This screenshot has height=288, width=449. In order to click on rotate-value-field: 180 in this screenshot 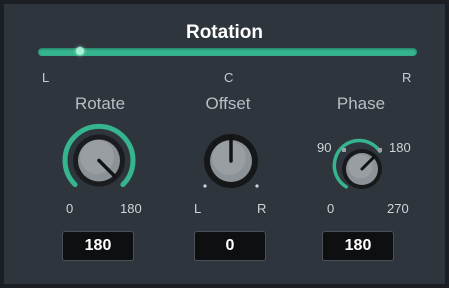, I will do `click(98, 246)`.